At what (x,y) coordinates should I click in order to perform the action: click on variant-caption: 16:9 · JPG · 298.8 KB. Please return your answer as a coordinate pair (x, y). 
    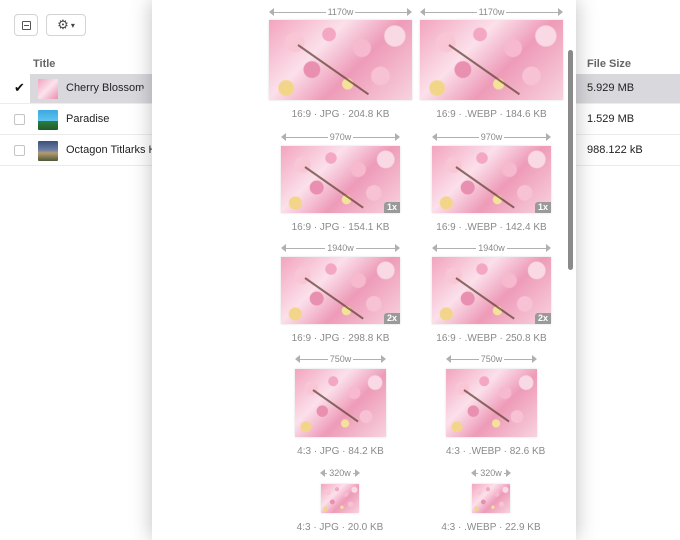
    Looking at the image, I should click on (340, 338).